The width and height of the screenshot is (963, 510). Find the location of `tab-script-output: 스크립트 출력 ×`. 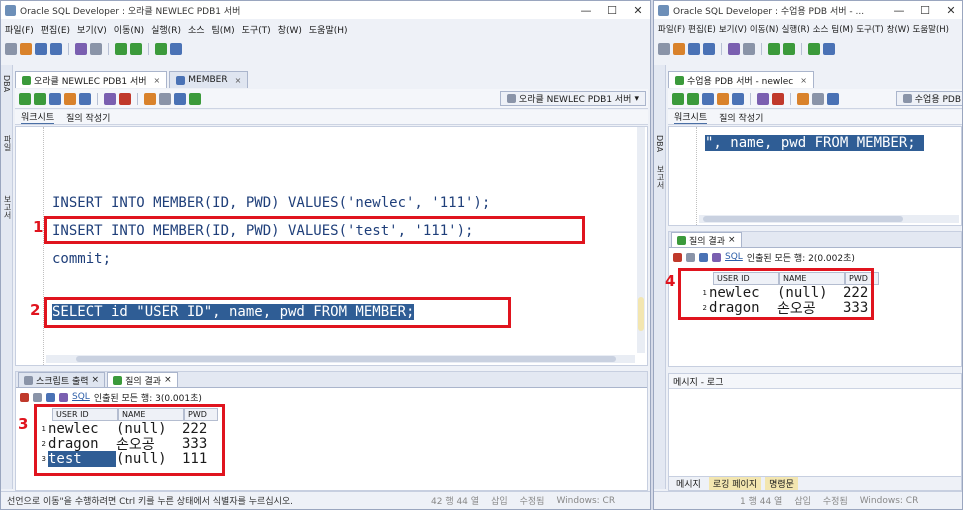

tab-script-output: 스크립트 출력 × is located at coordinates (62, 379).